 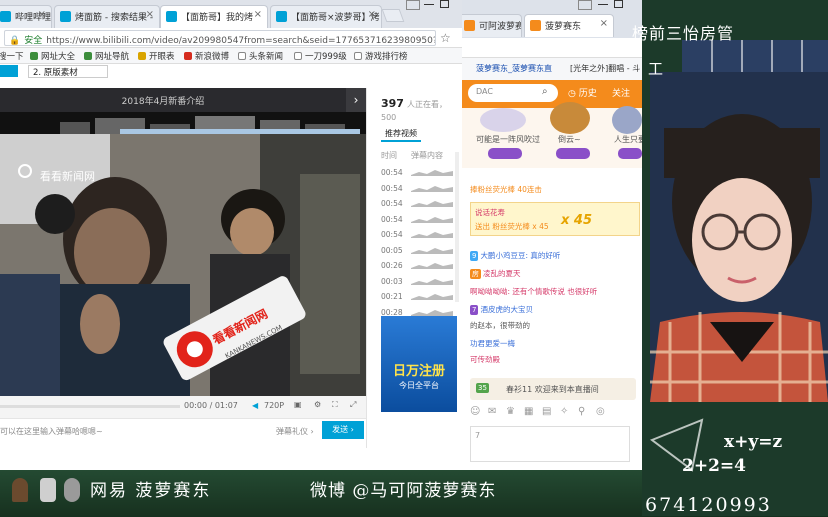 I want to click on volume-icon: ◀, so click(x=255, y=405).